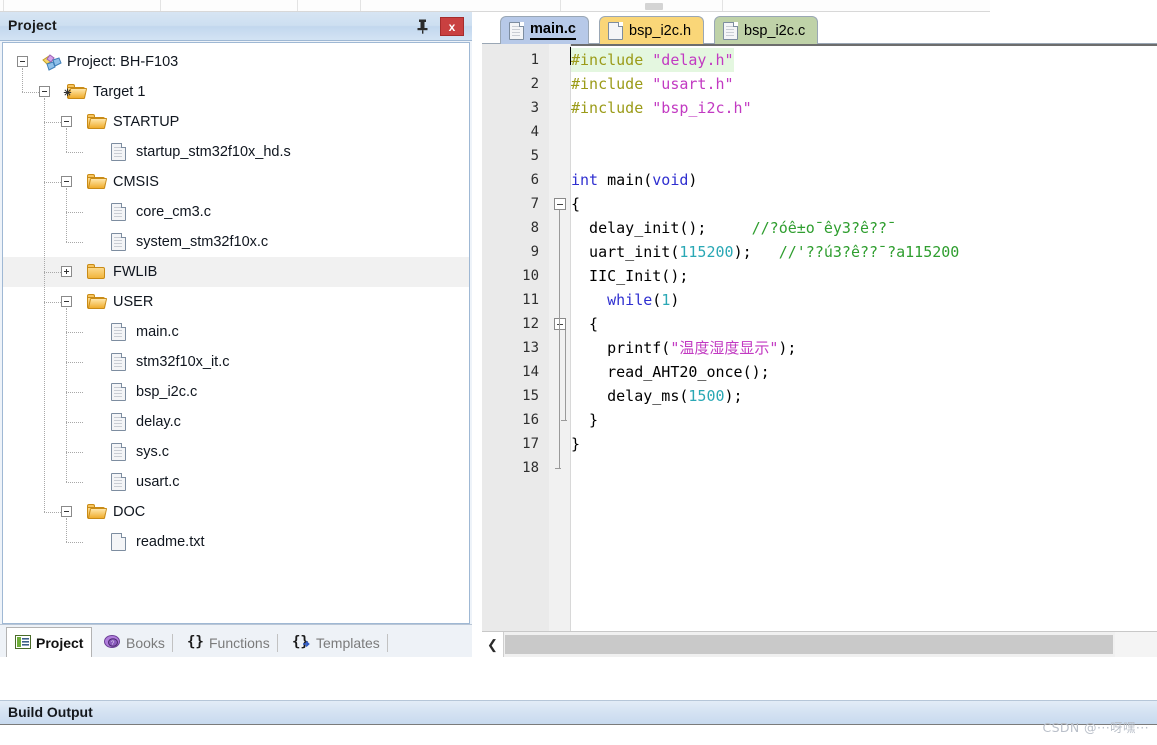 Image resolution: width=1157 pixels, height=745 pixels. Describe the element at coordinates (136, 182) in the screenshot. I see `tree-item-label: CMSIS` at that location.